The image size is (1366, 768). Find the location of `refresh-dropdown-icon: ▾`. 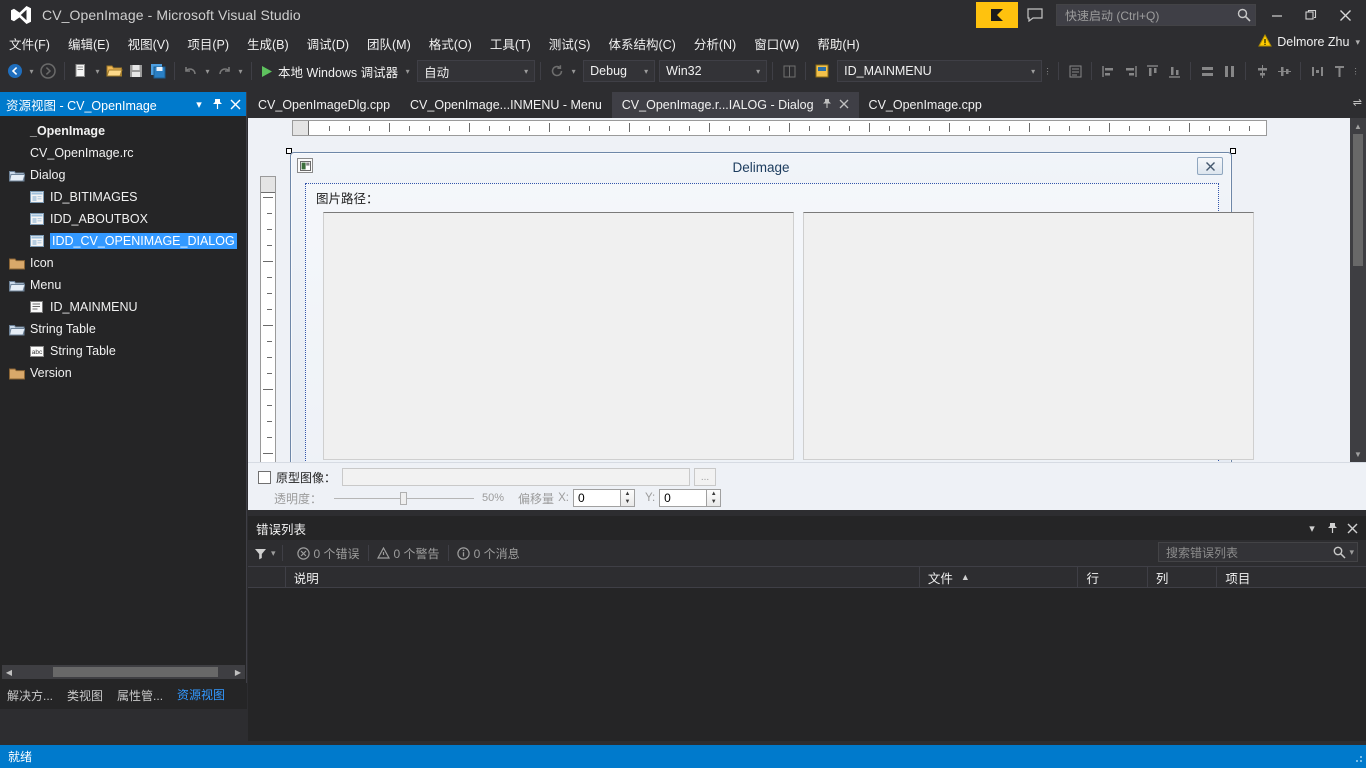

refresh-dropdown-icon: ▾ is located at coordinates (573, 71).